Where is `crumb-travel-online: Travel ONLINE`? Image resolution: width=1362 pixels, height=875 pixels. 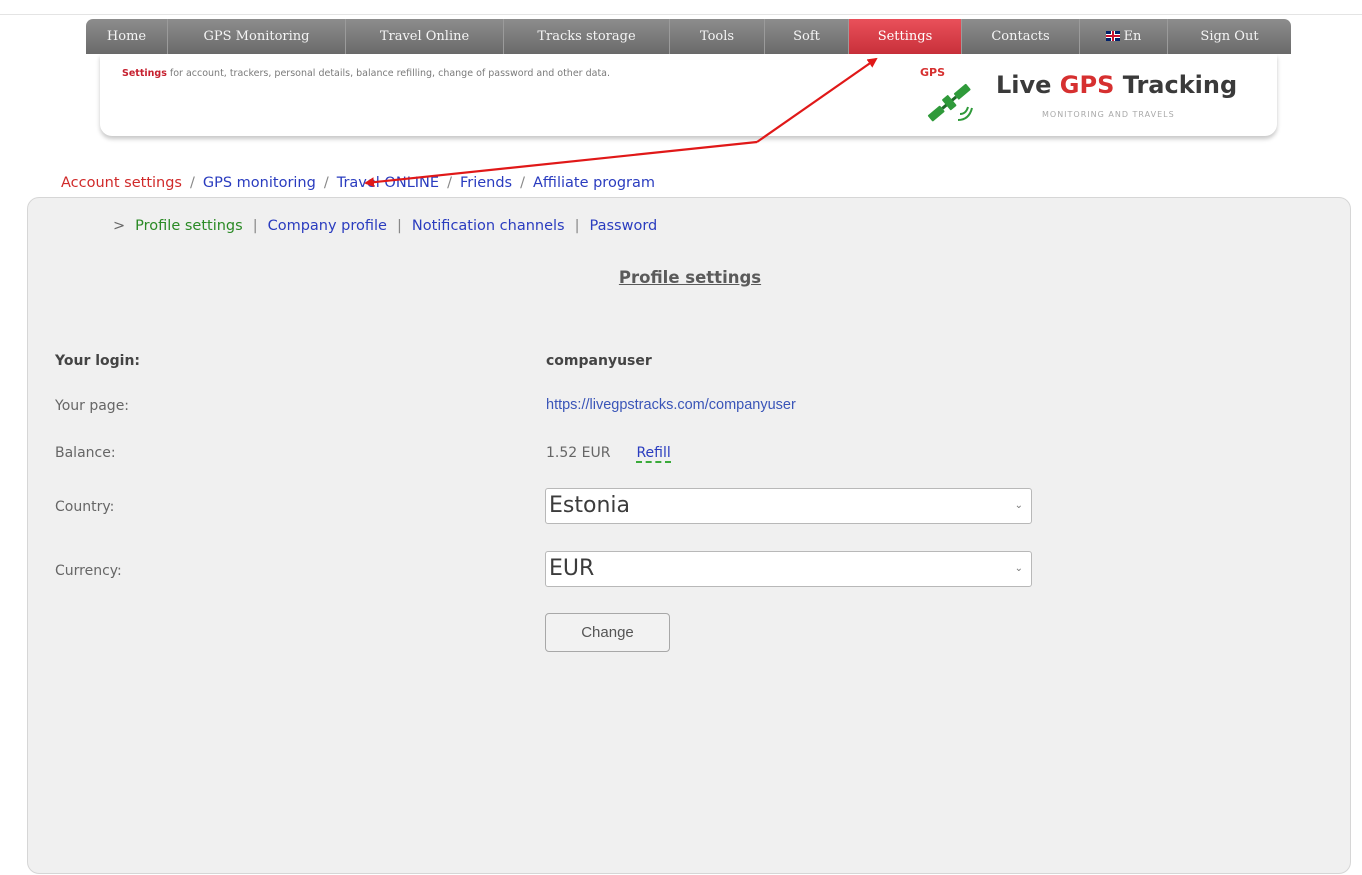
crumb-travel-online: Travel ONLINE is located at coordinates (388, 183).